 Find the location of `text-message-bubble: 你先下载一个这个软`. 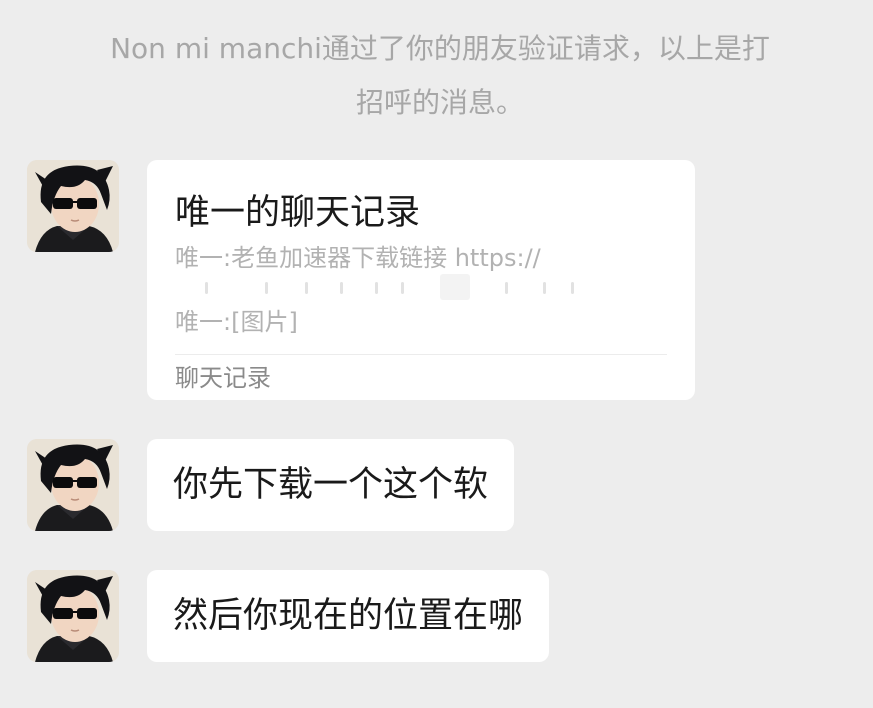

text-message-bubble: 你先下载一个这个软 is located at coordinates (331, 485).